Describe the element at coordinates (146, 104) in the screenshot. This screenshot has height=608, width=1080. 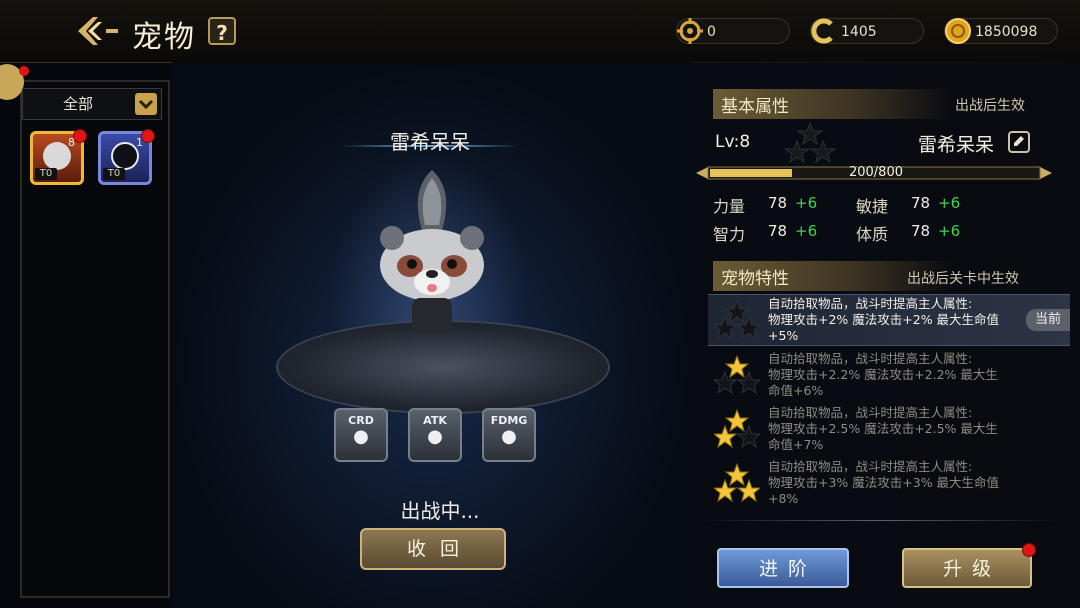
I see `chevron-down-icon` at that location.